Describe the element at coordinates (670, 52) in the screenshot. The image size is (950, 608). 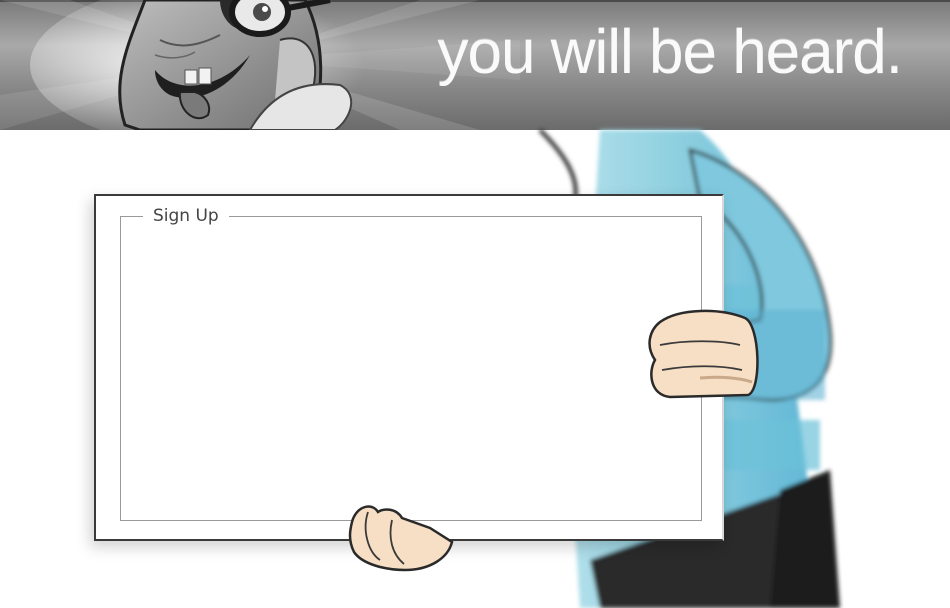
I see `tagline: you will be heard.` at that location.